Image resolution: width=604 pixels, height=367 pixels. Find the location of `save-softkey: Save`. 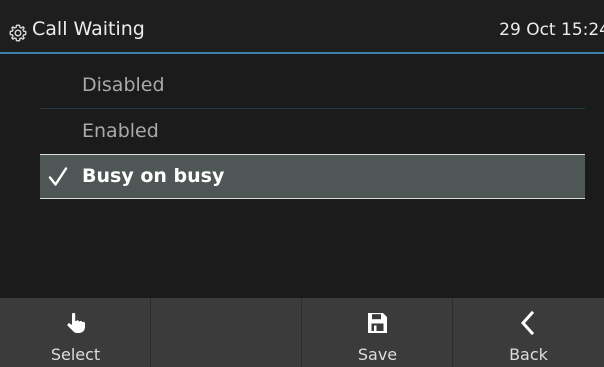

save-softkey: Save is located at coordinates (377, 332).